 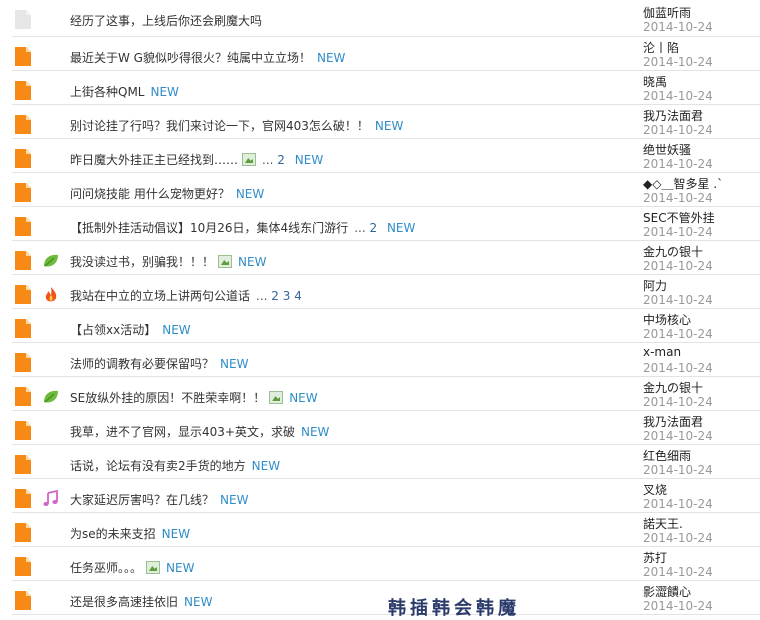 I want to click on thread-title-cell: 法师的调教有必要保留吗？ NEW, so click(x=159, y=363).